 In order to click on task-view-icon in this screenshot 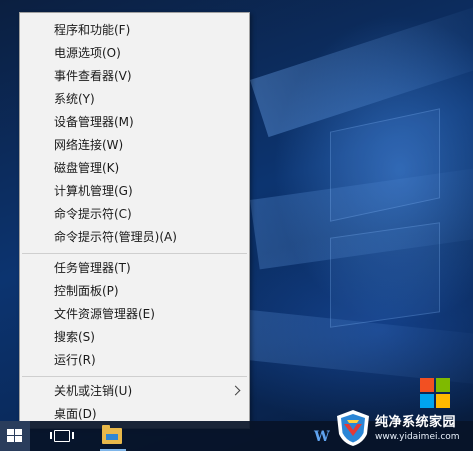, I will do `click(62, 436)`.